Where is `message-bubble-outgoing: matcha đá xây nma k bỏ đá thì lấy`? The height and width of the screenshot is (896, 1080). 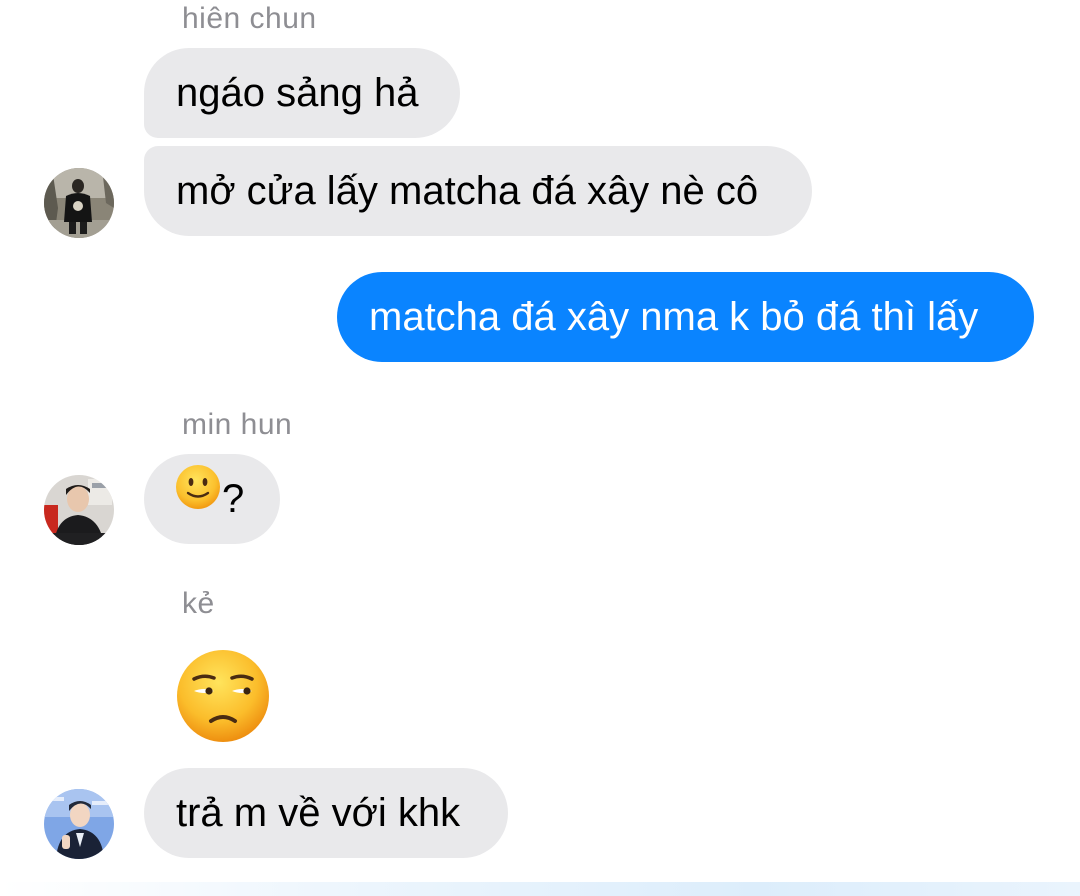
message-bubble-outgoing: matcha đá xây nma k bỏ đá thì lấy is located at coordinates (685, 317).